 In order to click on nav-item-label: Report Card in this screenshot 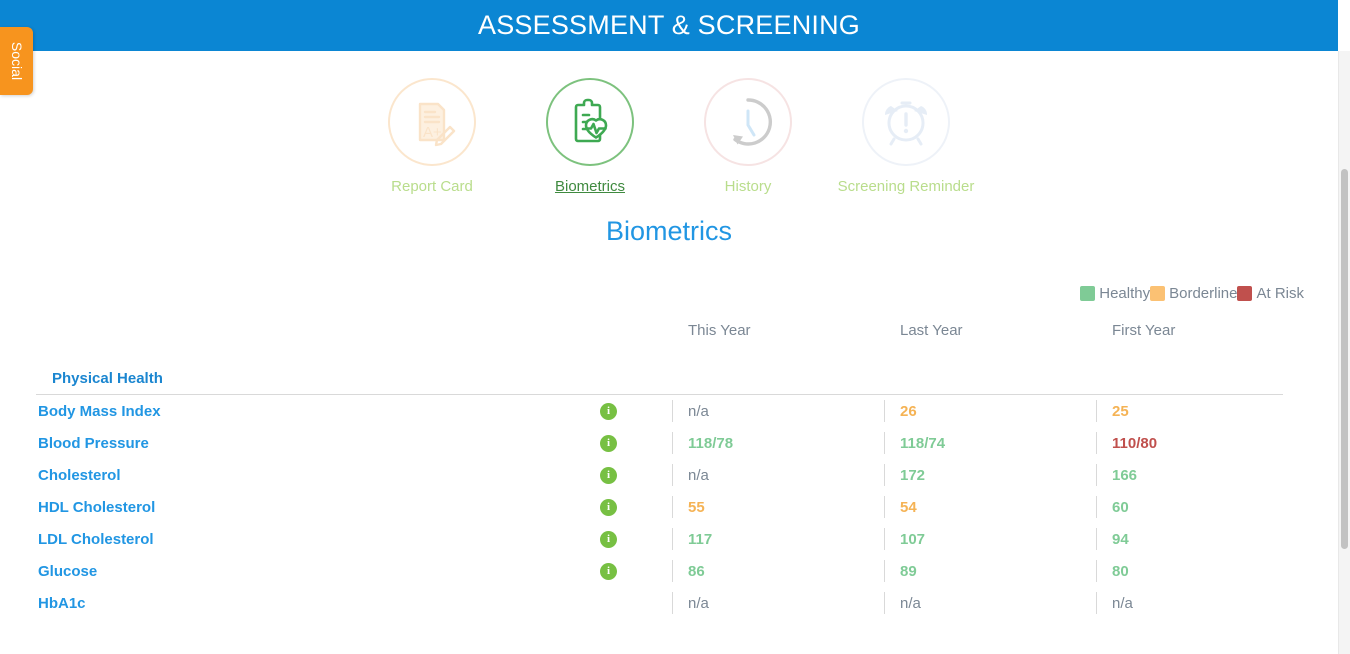, I will do `click(432, 186)`.